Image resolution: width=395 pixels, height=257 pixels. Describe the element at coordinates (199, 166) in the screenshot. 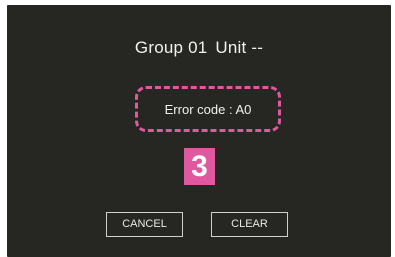

I see `step-number-badge: 3` at that location.